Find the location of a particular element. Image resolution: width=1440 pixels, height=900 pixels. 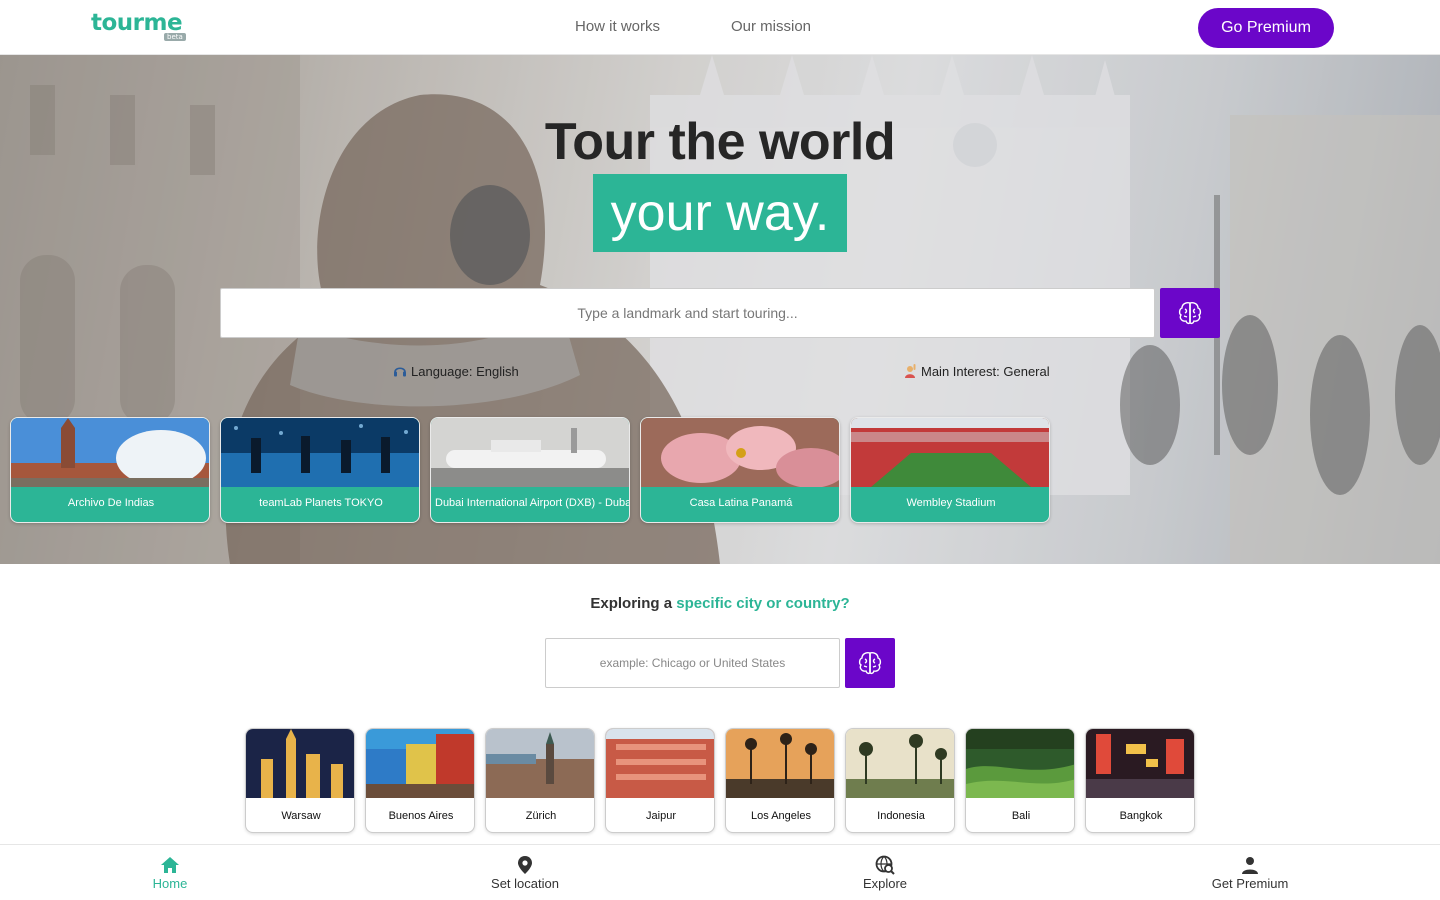

city-card-indonesia: Indonesia is located at coordinates (900, 780).